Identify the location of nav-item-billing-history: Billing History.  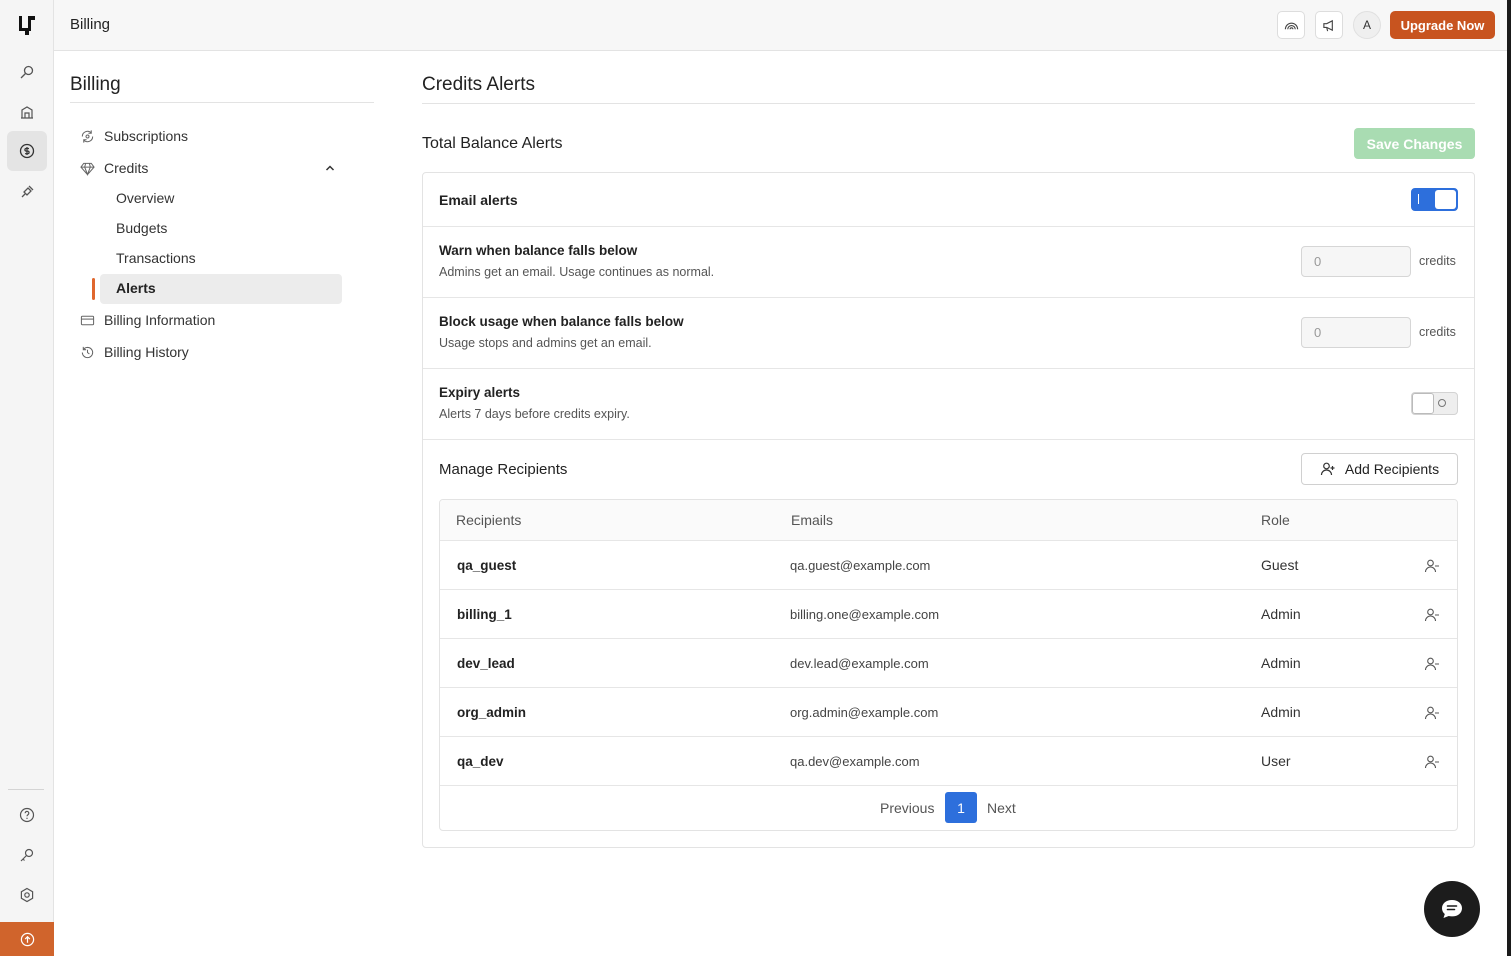
(134, 352).